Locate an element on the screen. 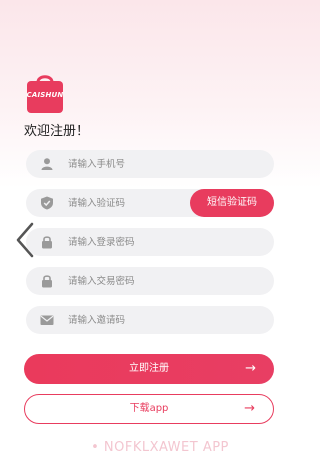 Image resolution: width=320 pixels, height=472 pixels. trade-password-field is located at coordinates (150, 281).